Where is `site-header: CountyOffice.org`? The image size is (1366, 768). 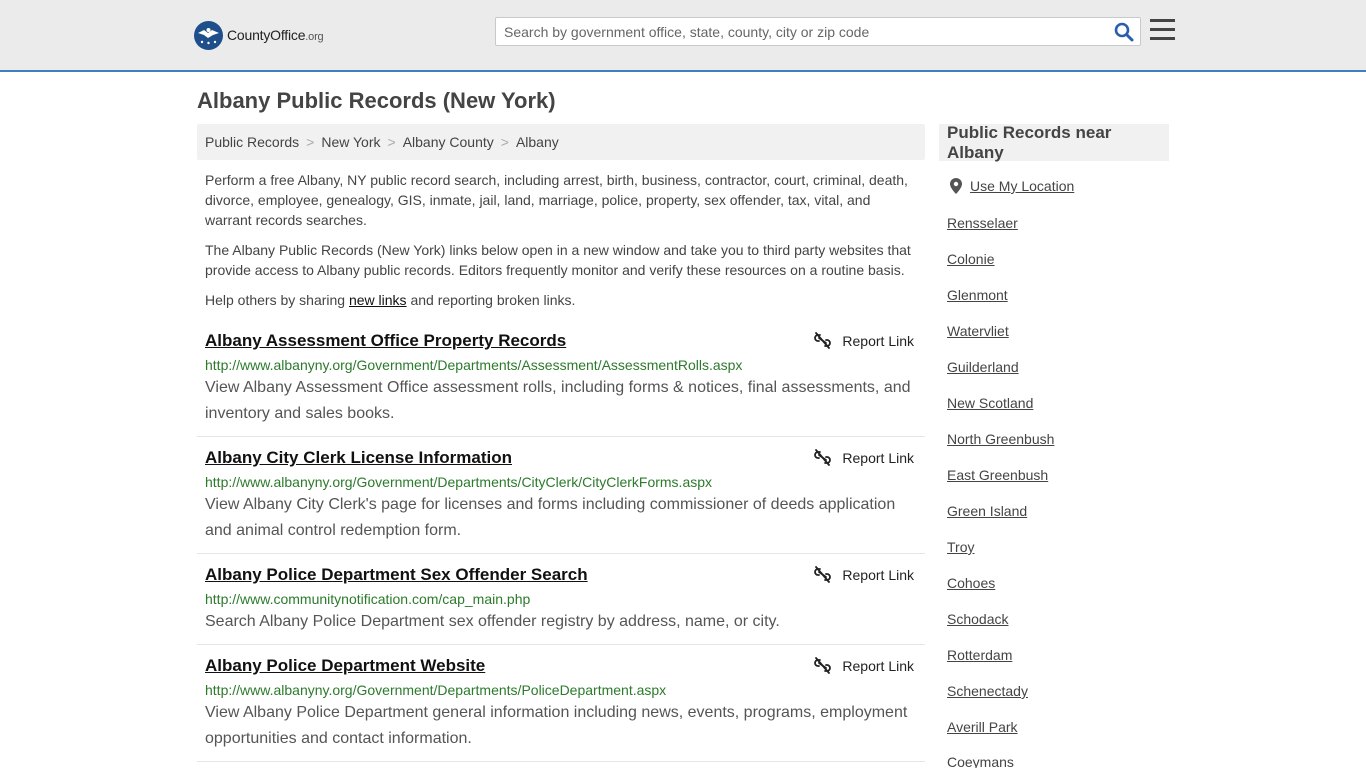 site-header: CountyOffice.org is located at coordinates (683, 36).